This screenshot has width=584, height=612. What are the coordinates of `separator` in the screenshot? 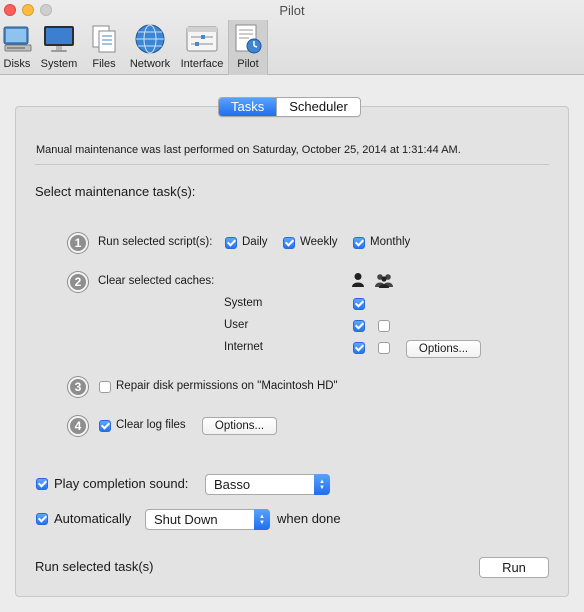 It's located at (292, 164).